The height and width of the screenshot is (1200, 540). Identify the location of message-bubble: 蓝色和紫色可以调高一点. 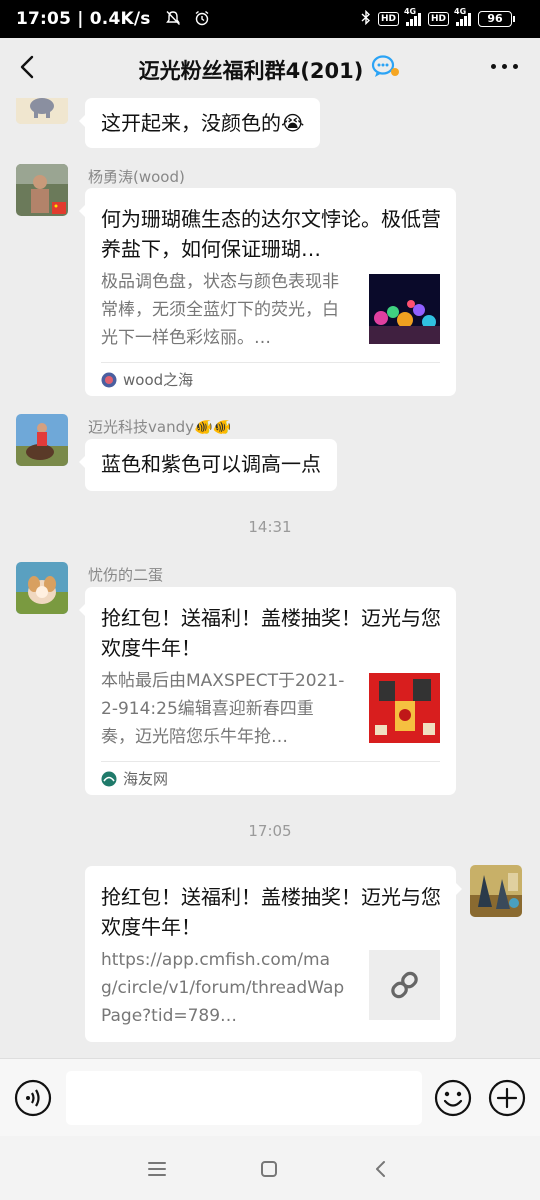
(208, 465).